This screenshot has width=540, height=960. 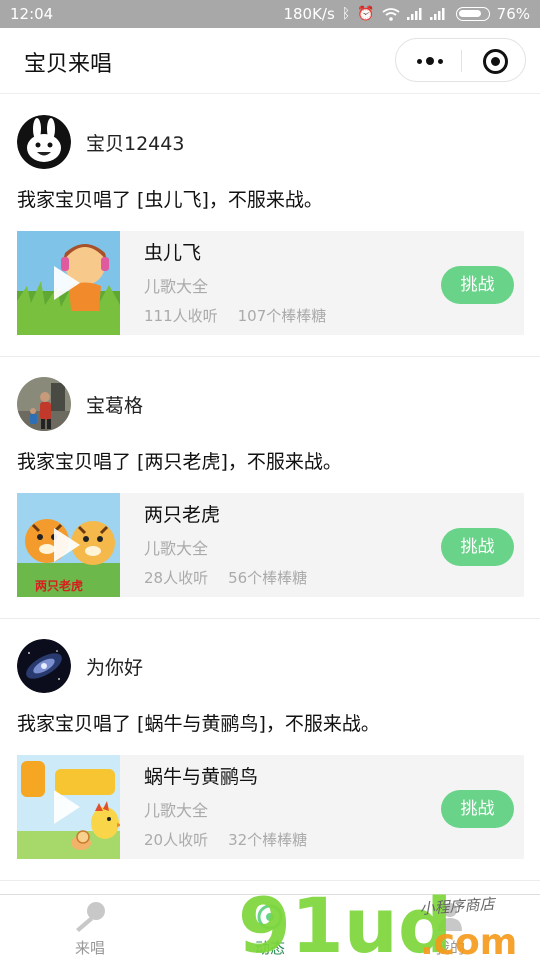 I want to click on tab-sing: 来唱, so click(x=90, y=927).